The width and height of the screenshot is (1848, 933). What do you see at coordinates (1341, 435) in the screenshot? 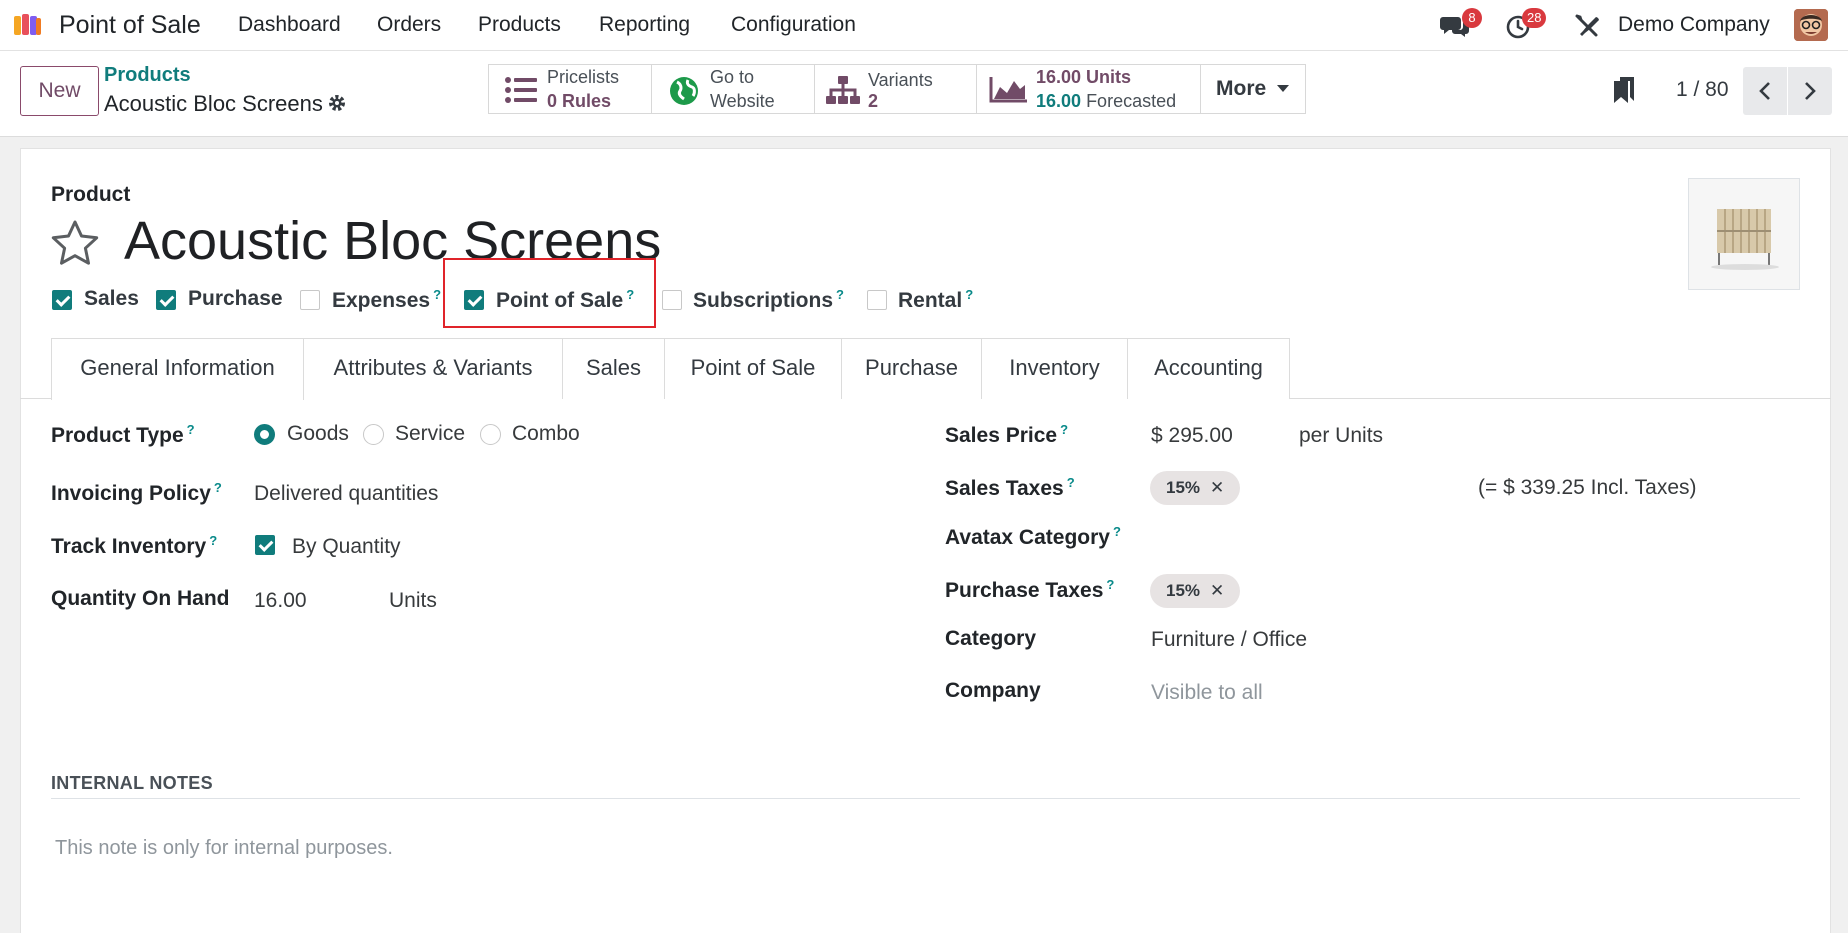
I see `sales-price-unit: per Units` at bounding box center [1341, 435].